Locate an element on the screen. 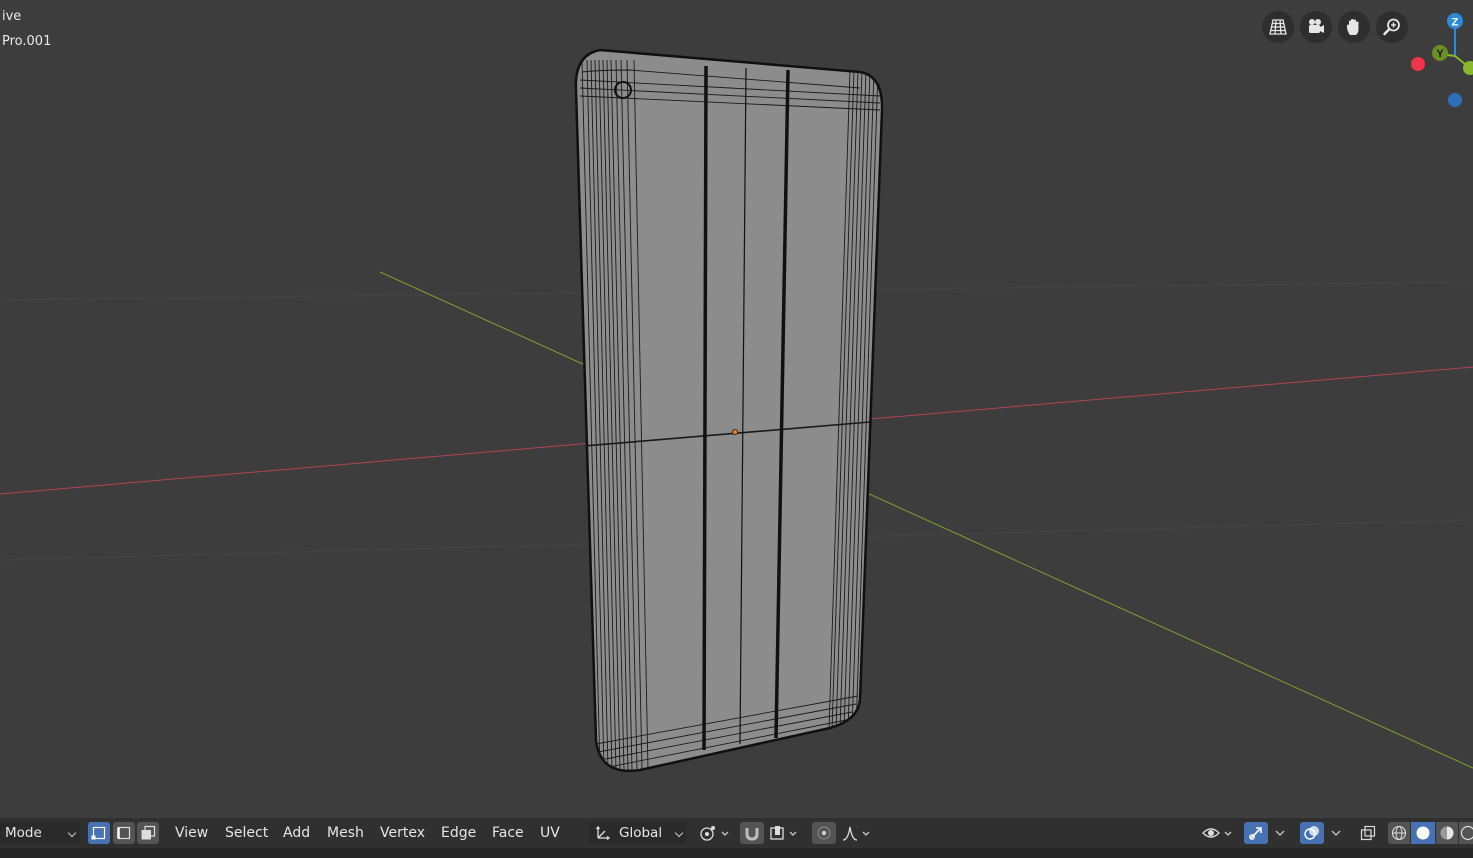  overlays-toggle-button is located at coordinates (1312, 833).